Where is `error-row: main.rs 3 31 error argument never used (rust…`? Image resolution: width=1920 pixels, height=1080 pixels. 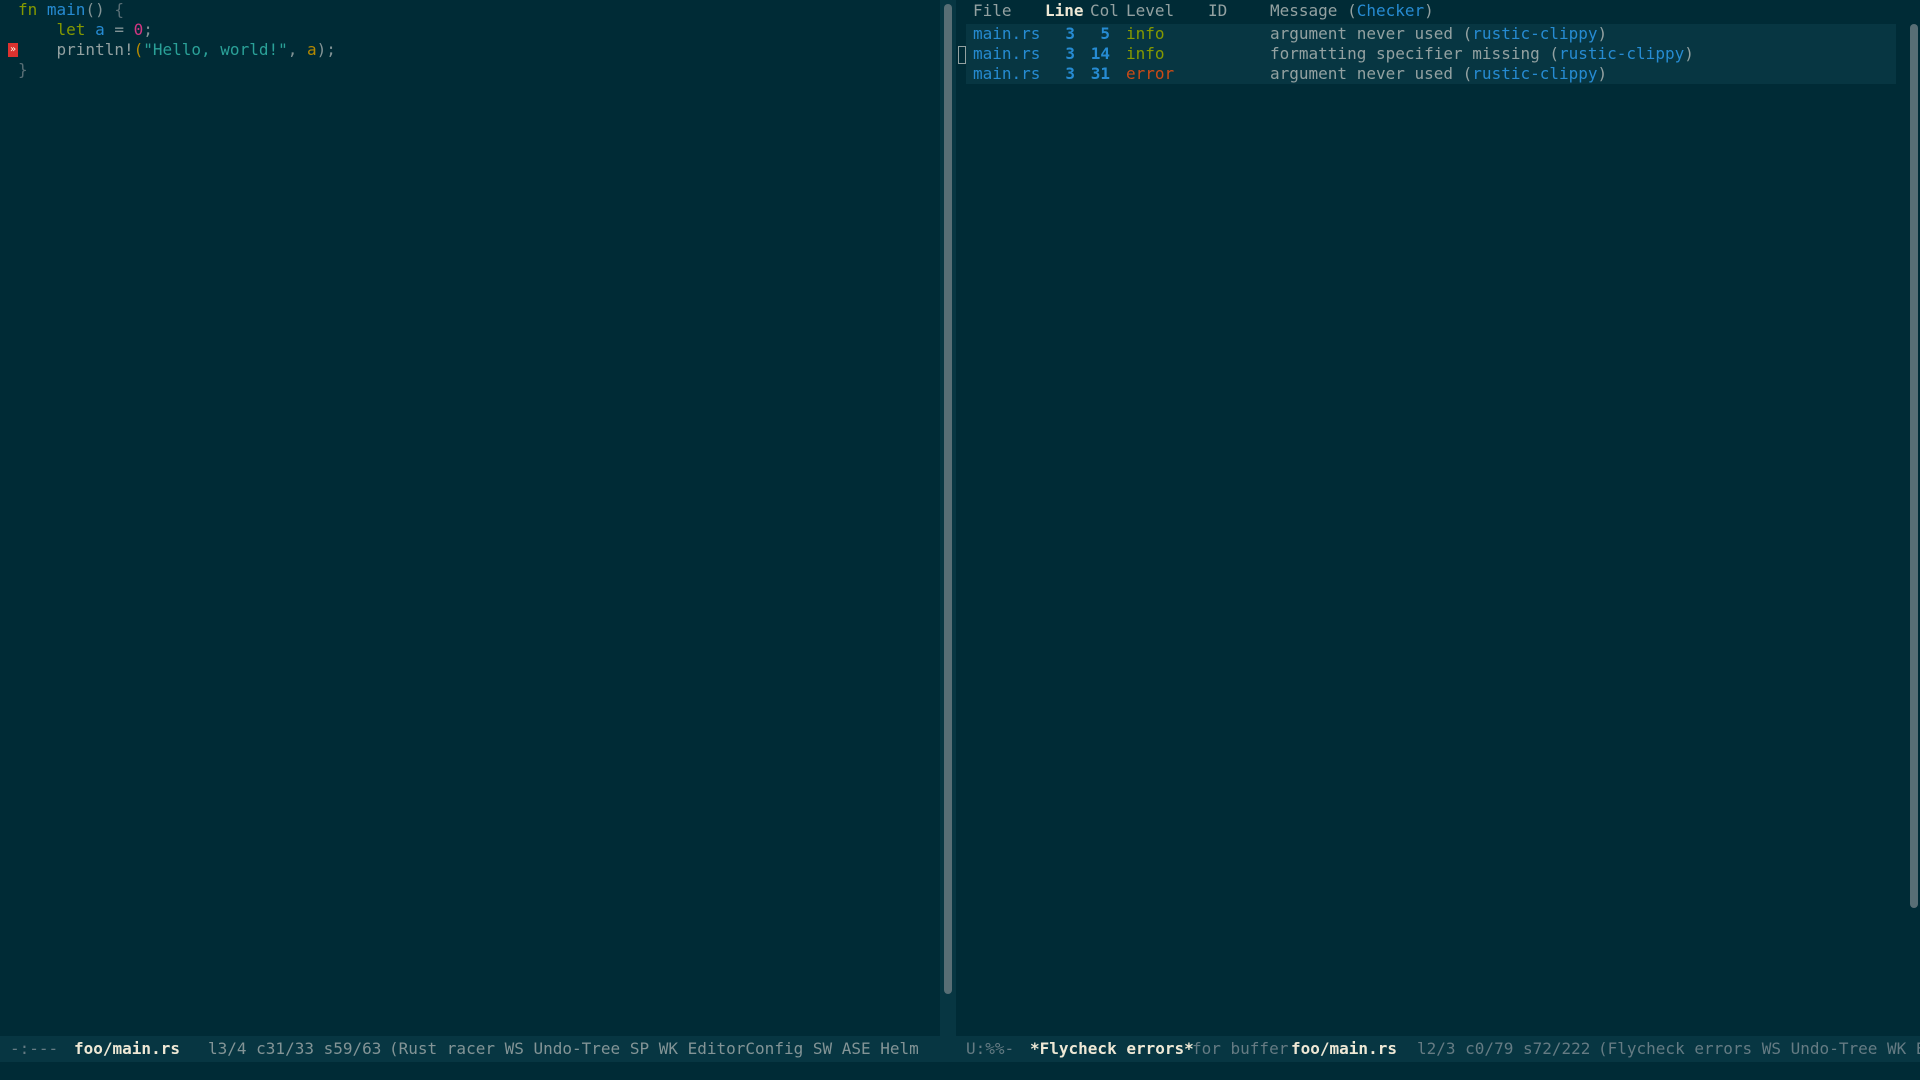
error-row: main.rs 3 31 error argument never used (rust… is located at coordinates (1431, 74).